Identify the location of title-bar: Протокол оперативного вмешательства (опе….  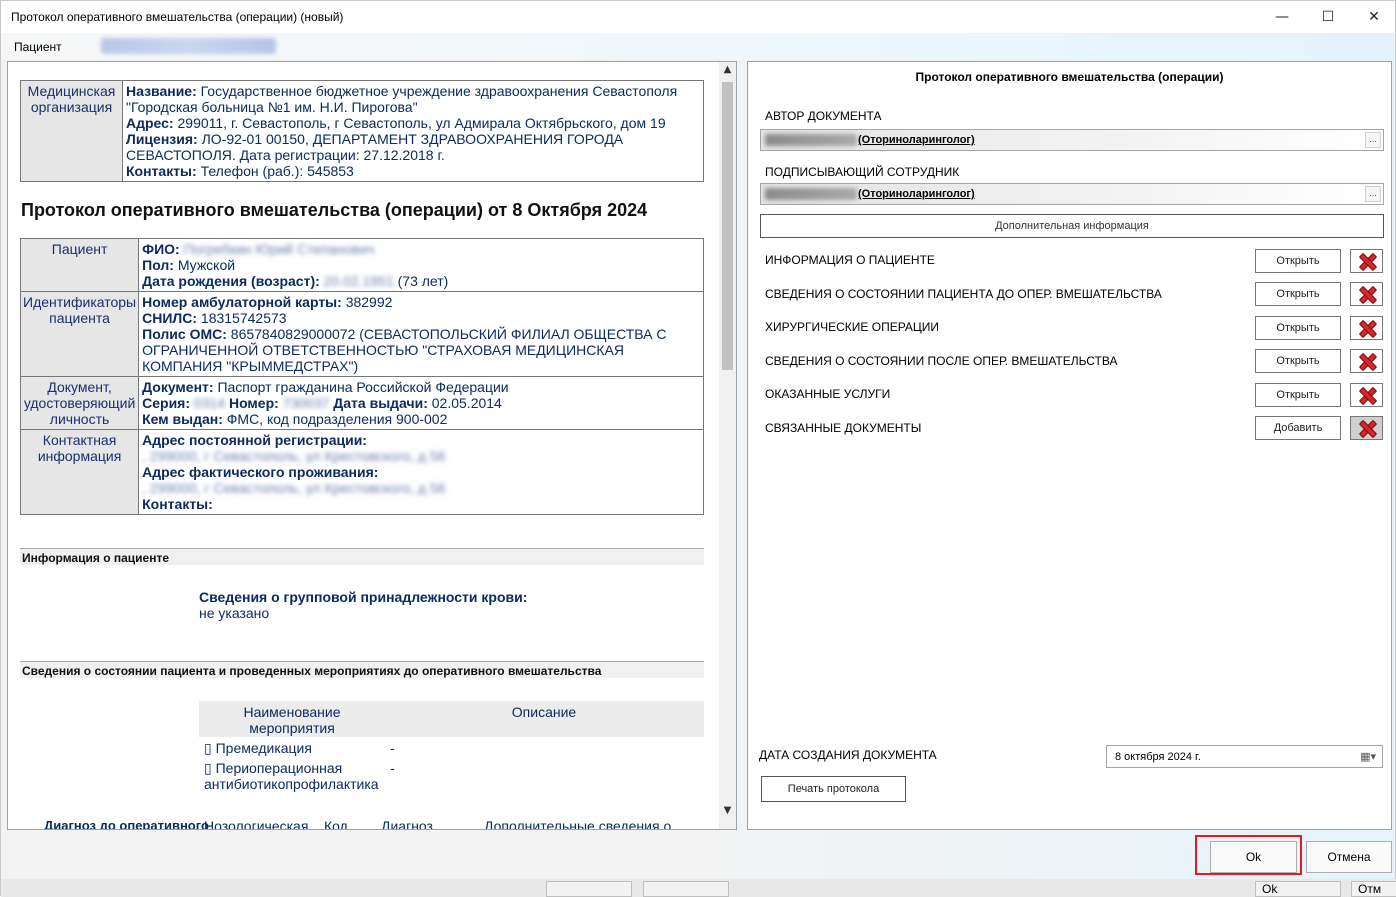
(698, 17).